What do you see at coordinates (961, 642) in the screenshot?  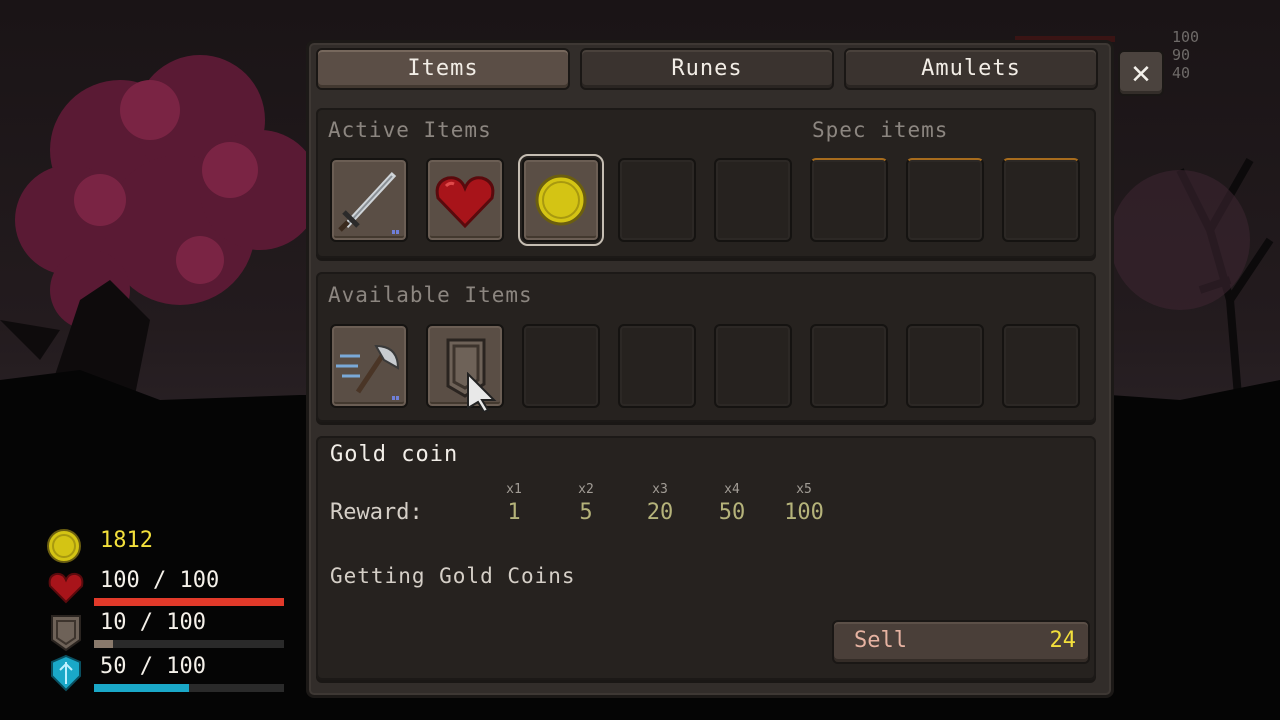 I see `sell-button: Sell 24` at bounding box center [961, 642].